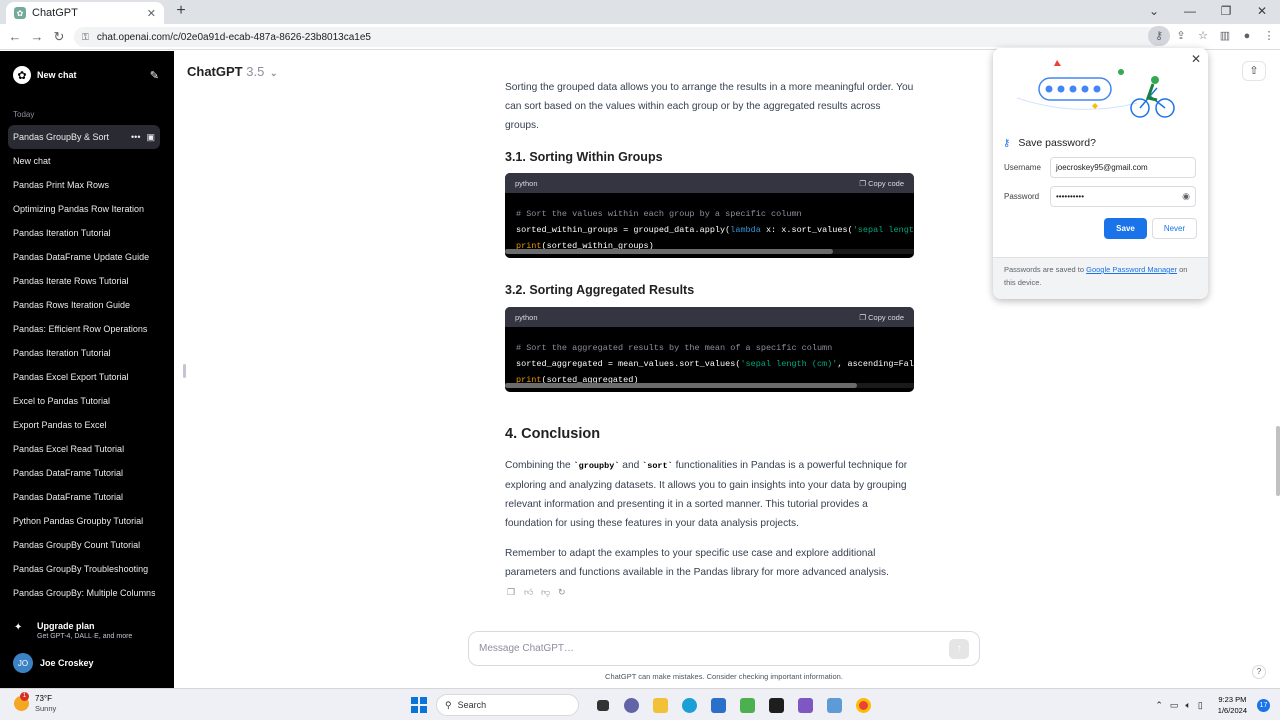 This screenshot has width=1280, height=720. I want to click on taskbar-search: ⚲ Search, so click(507, 705).